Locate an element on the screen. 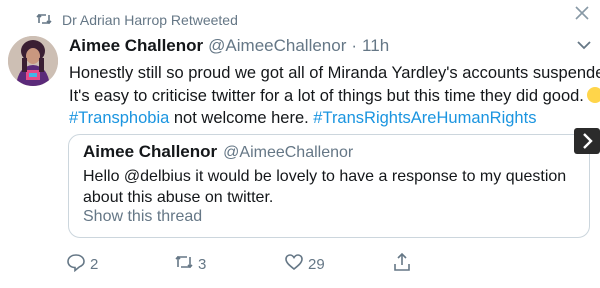 This screenshot has height=288, width=600. tweet-author-row: Aimee Challenor @AimeeChallenor · 11h is located at coordinates (229, 48).